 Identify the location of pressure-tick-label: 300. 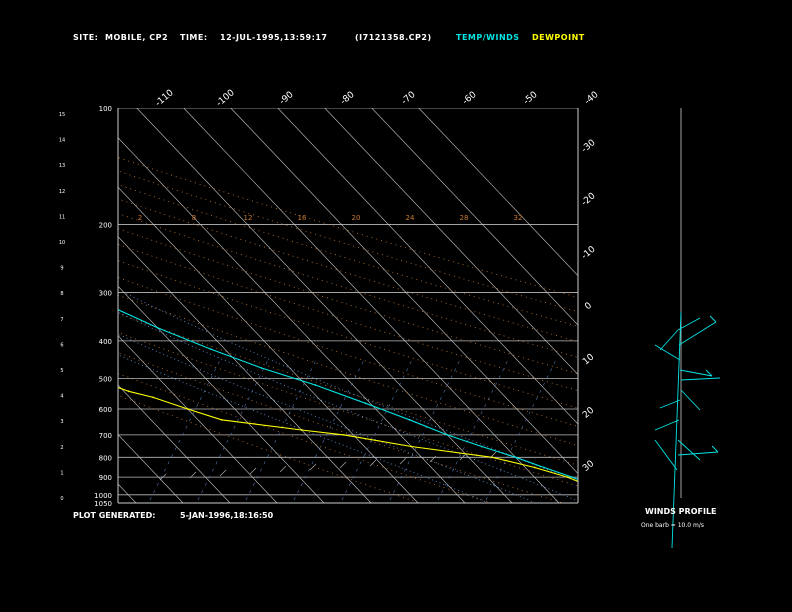
(105, 294).